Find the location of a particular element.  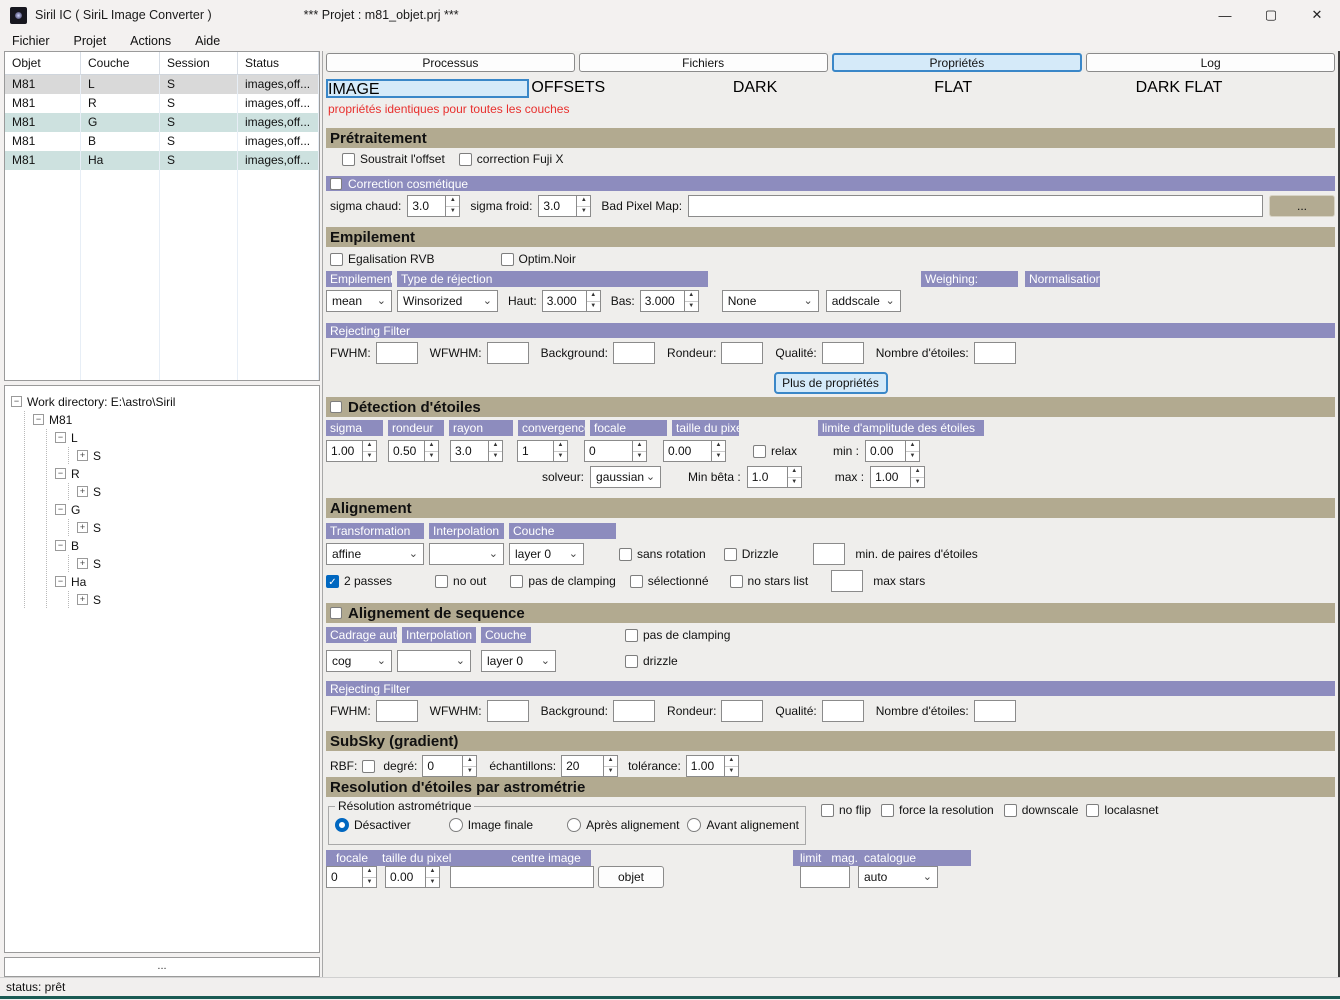

column-header-objet: Objet is located at coordinates (43, 63).